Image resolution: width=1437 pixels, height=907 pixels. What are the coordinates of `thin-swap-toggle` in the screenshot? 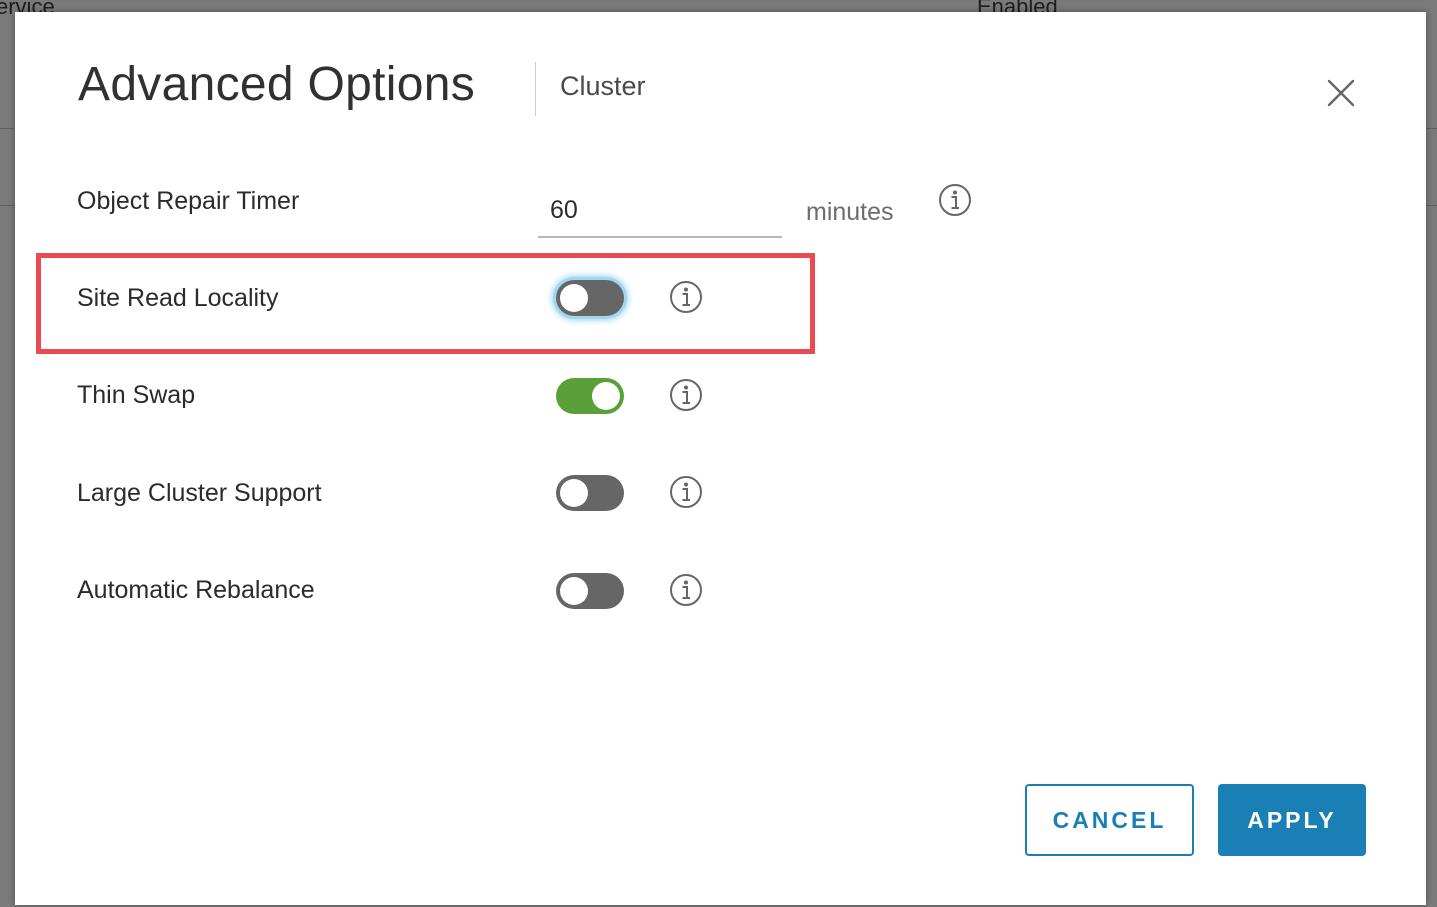 It's located at (590, 396).